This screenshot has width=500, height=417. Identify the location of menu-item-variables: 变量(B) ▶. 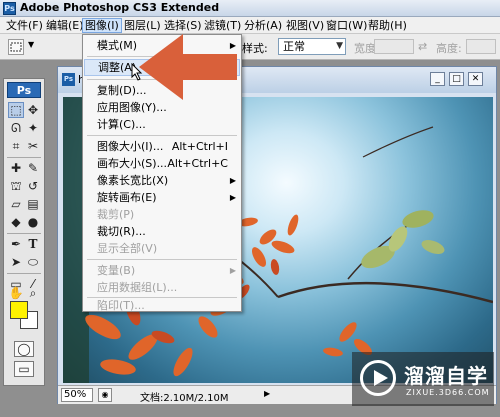
(166, 270).